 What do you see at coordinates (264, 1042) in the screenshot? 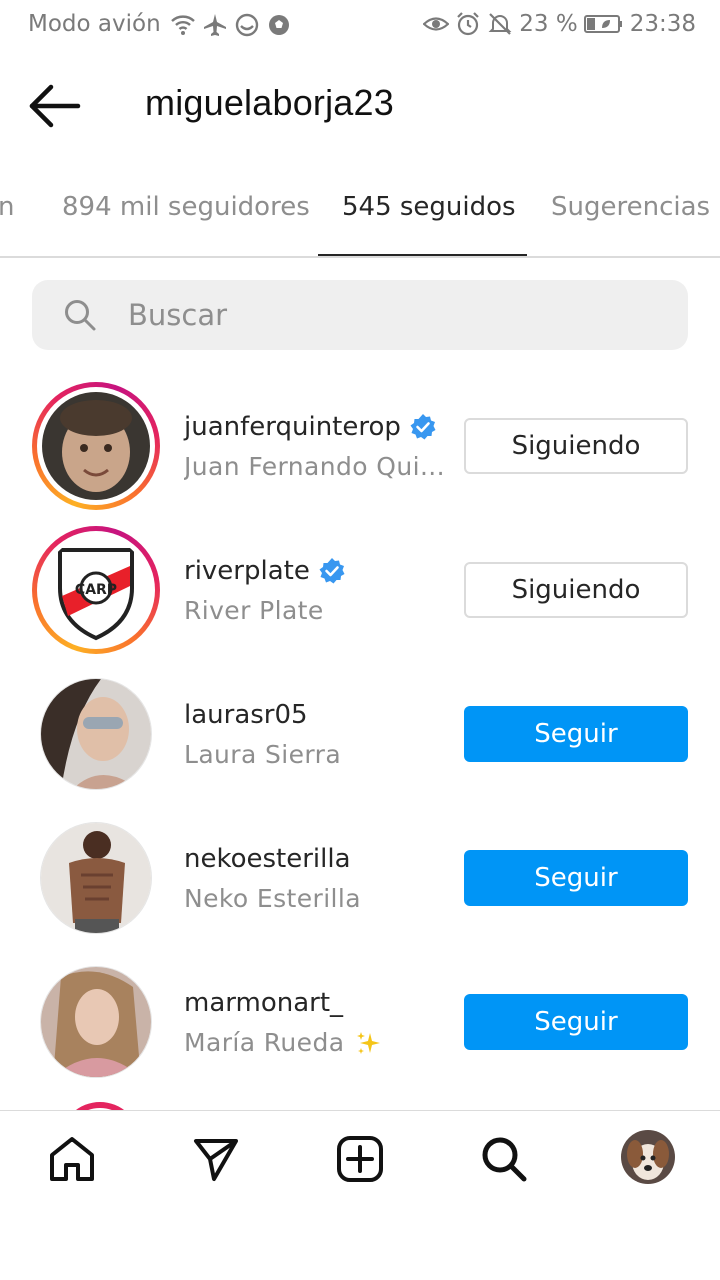
I see `full-name: María Rueda` at bounding box center [264, 1042].